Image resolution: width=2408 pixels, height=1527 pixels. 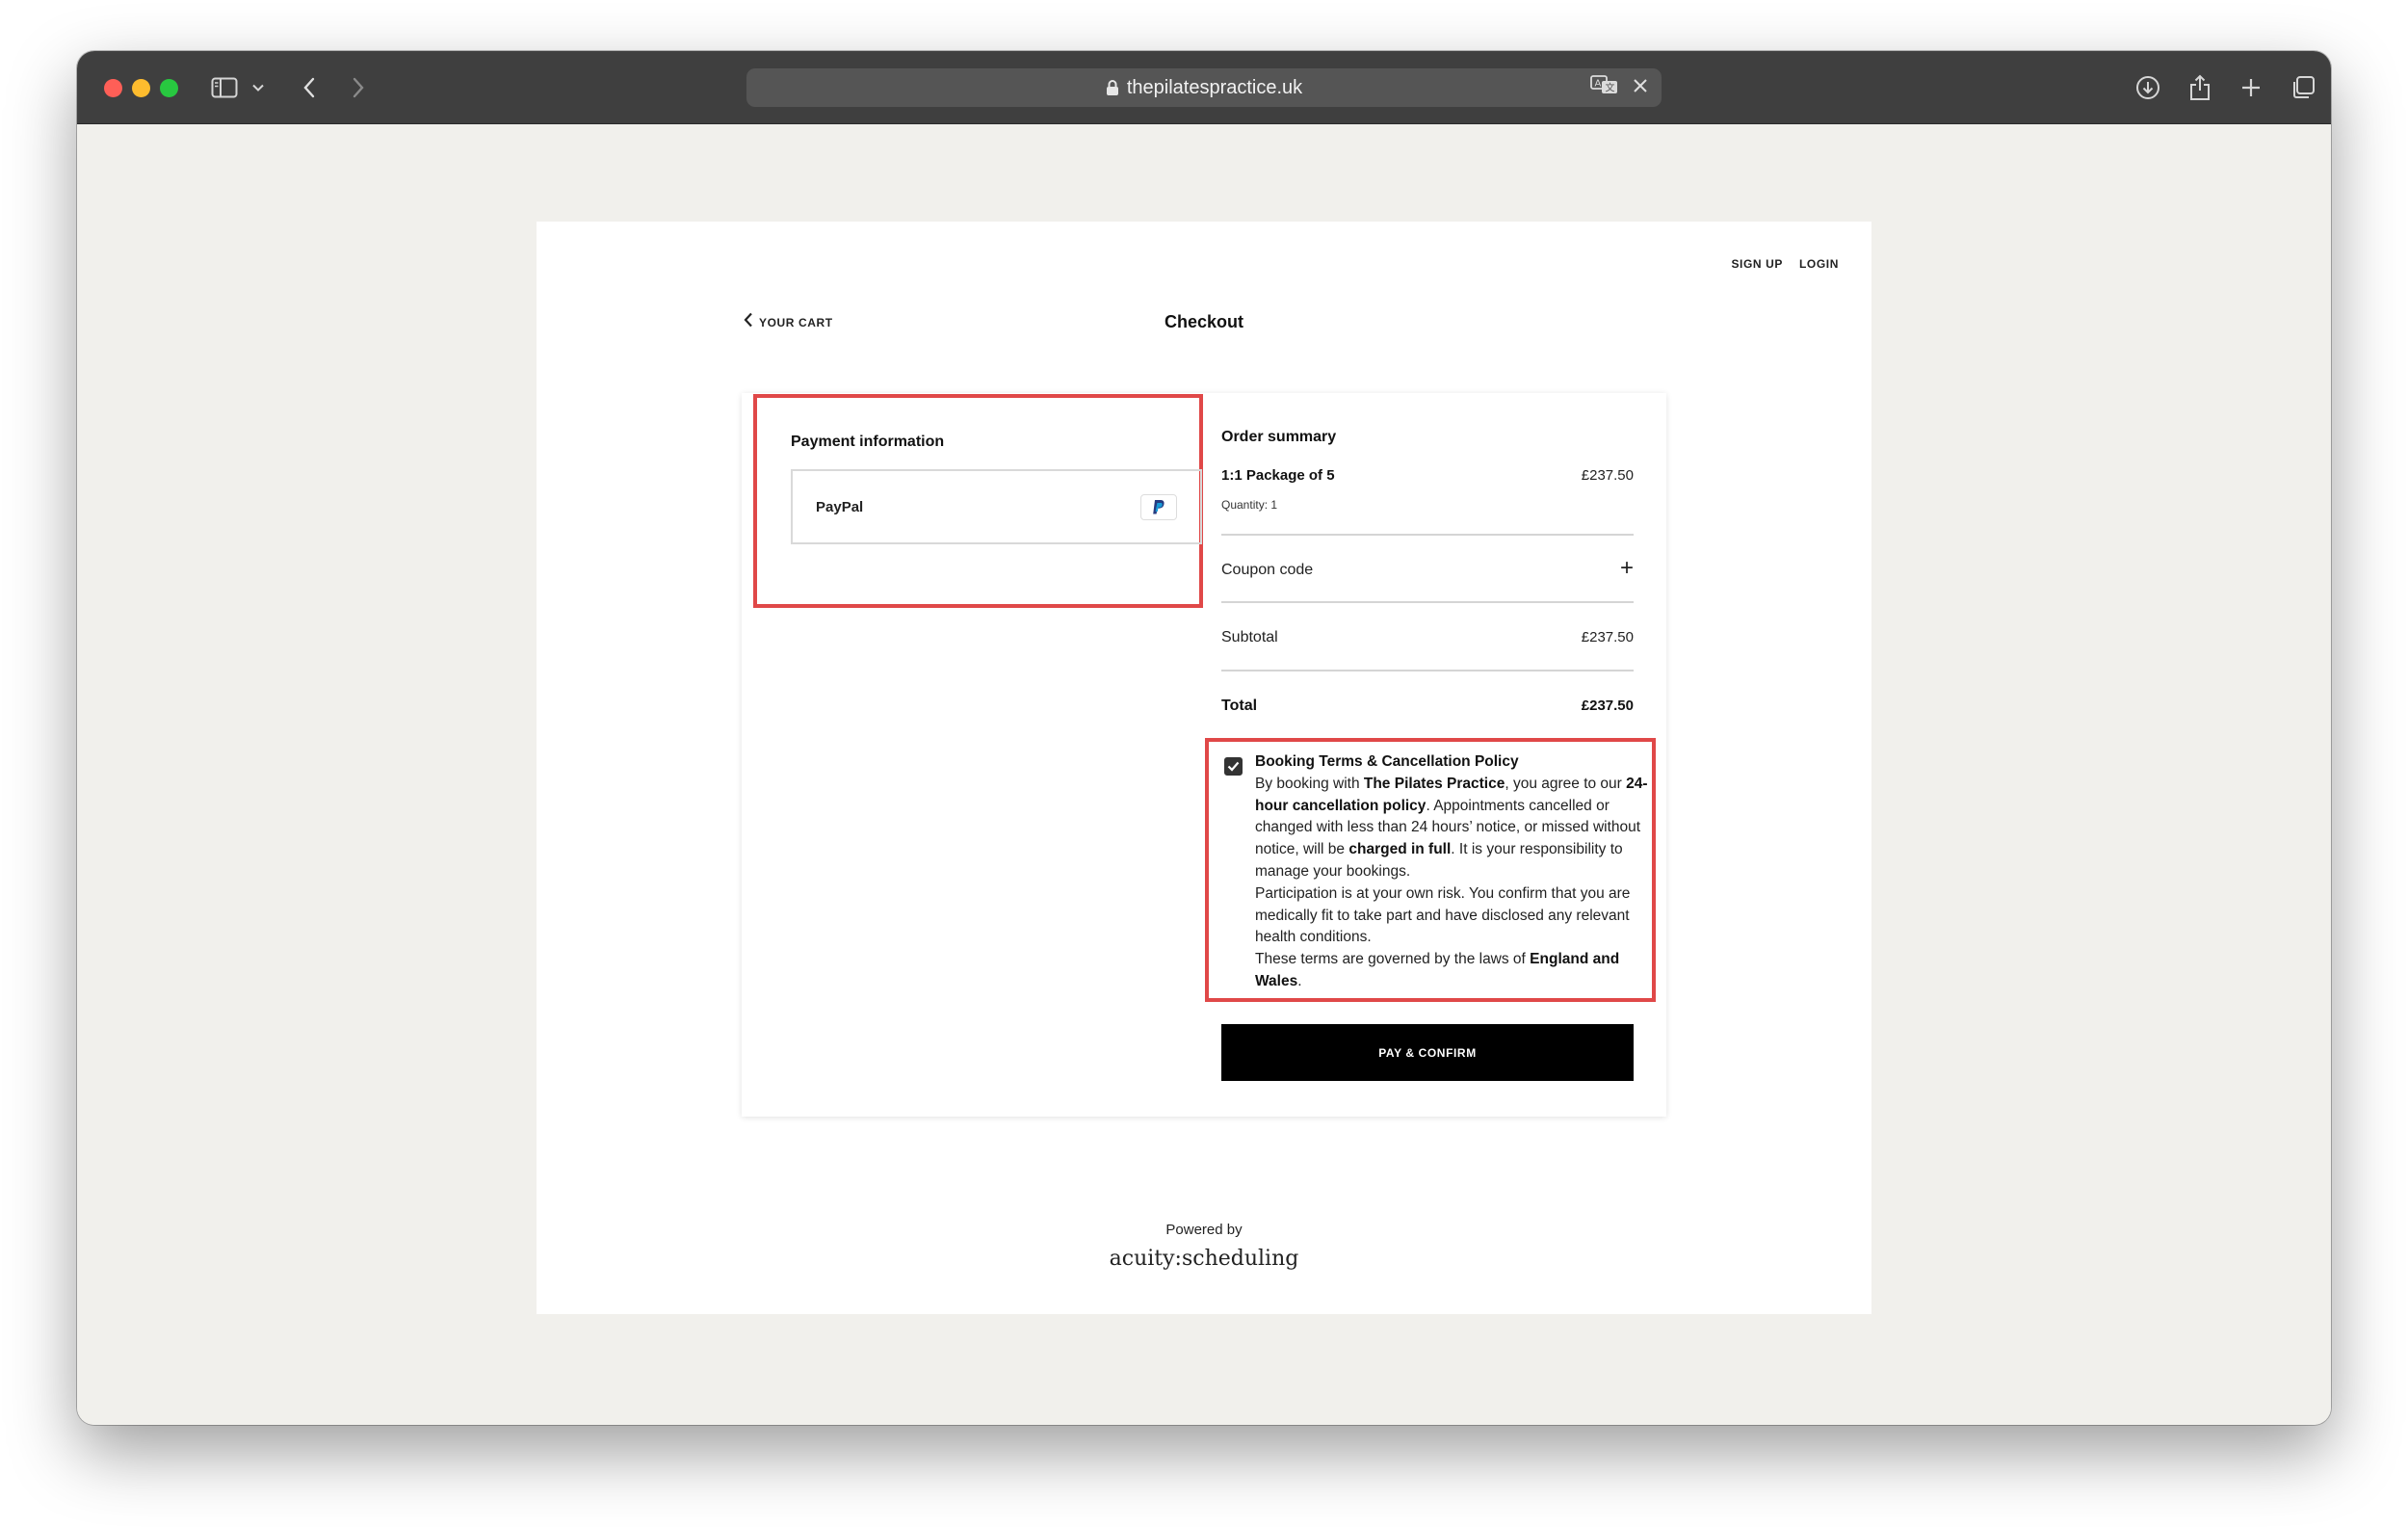 I want to click on subtotal-value: £237.50, so click(x=1607, y=637).